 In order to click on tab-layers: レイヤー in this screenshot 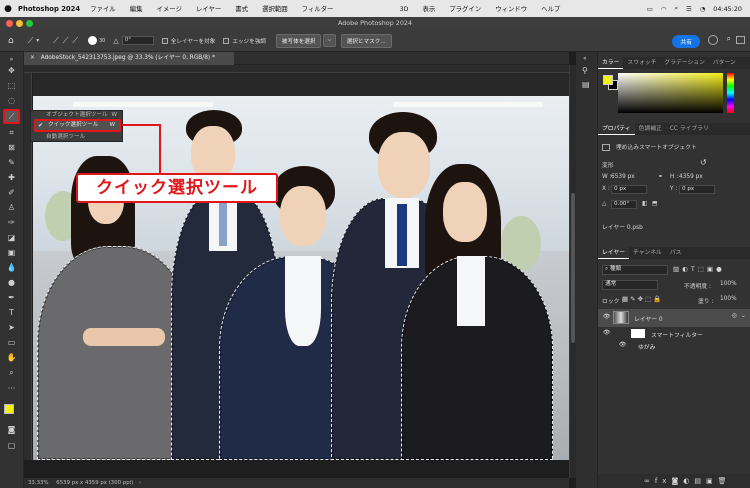, I will do `click(614, 253)`.